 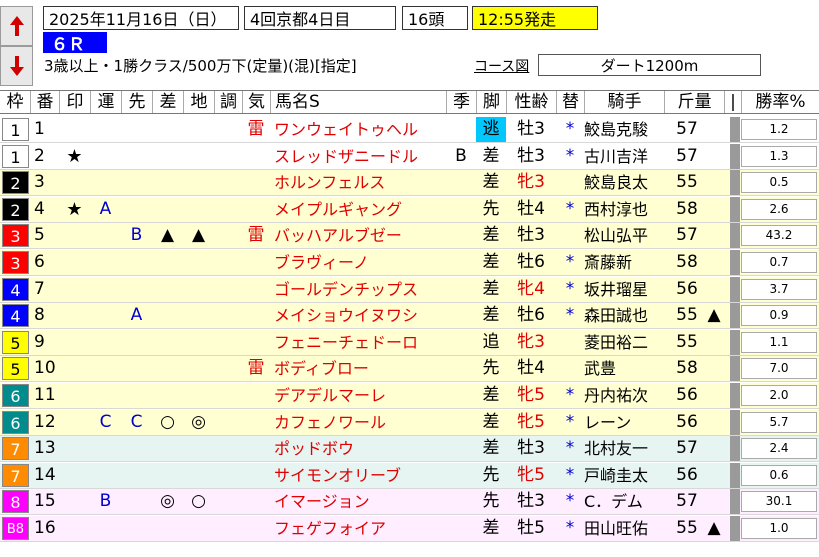 I want to click on col-weight: 斤量, so click(x=694, y=102).